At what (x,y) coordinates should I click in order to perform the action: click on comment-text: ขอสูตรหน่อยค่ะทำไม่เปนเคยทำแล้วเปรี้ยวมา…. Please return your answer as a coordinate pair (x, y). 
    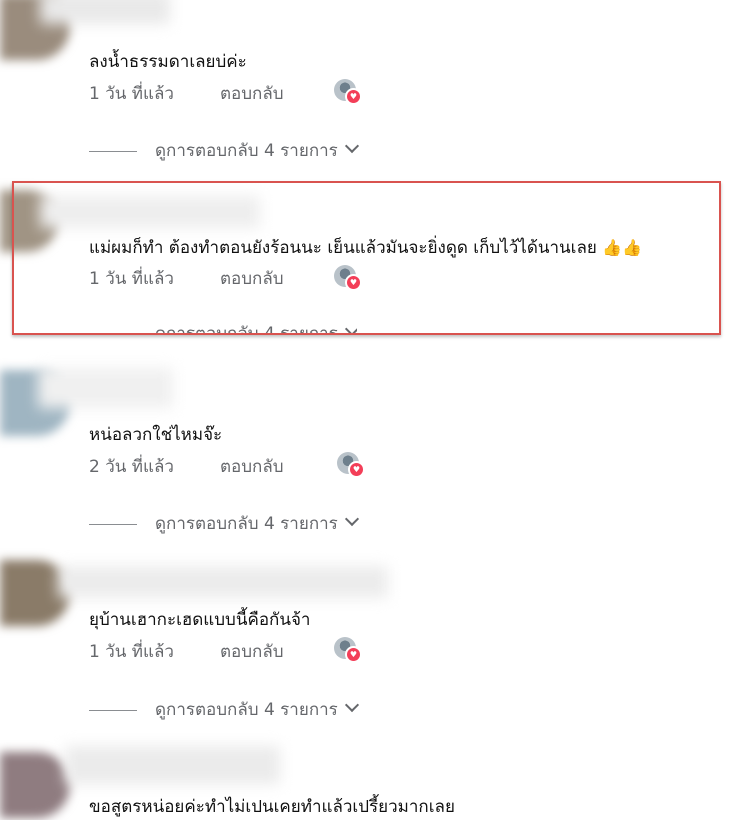
    Looking at the image, I should click on (272, 807).